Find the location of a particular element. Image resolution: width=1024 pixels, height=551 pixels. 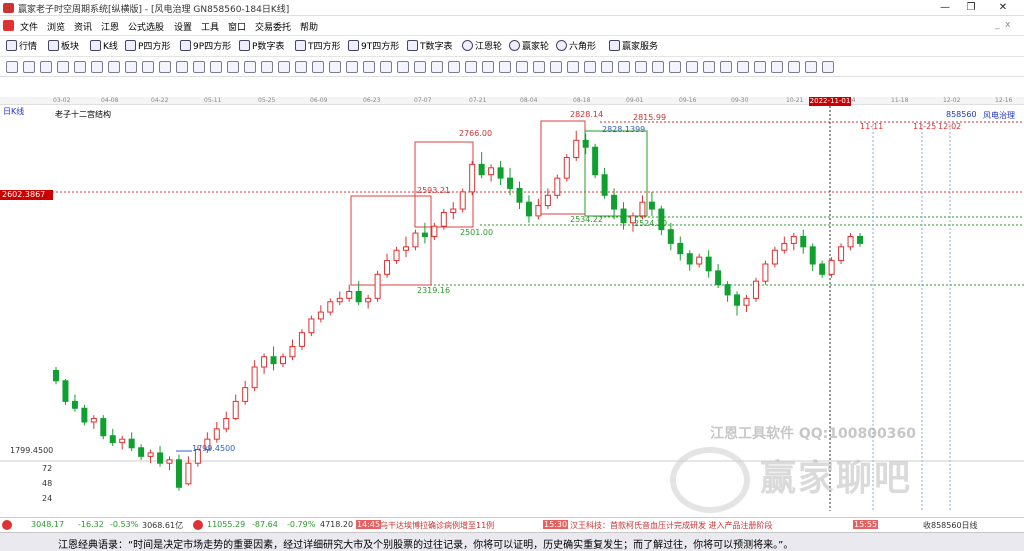

menu-help: 帮助 is located at coordinates (309, 26).